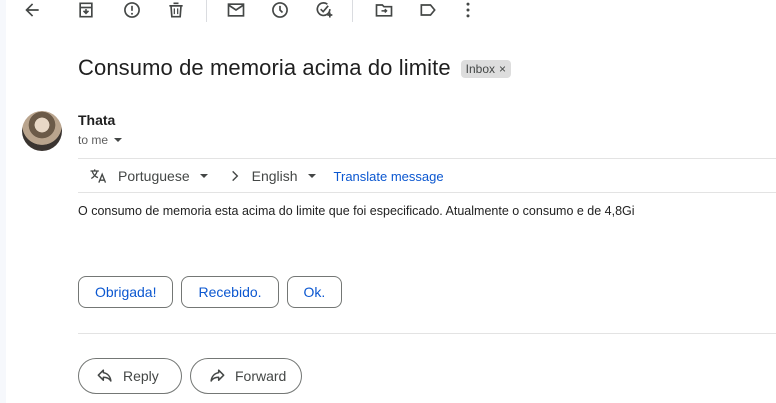 This screenshot has height=403, width=776. I want to click on recipient-text: to me, so click(93, 140).